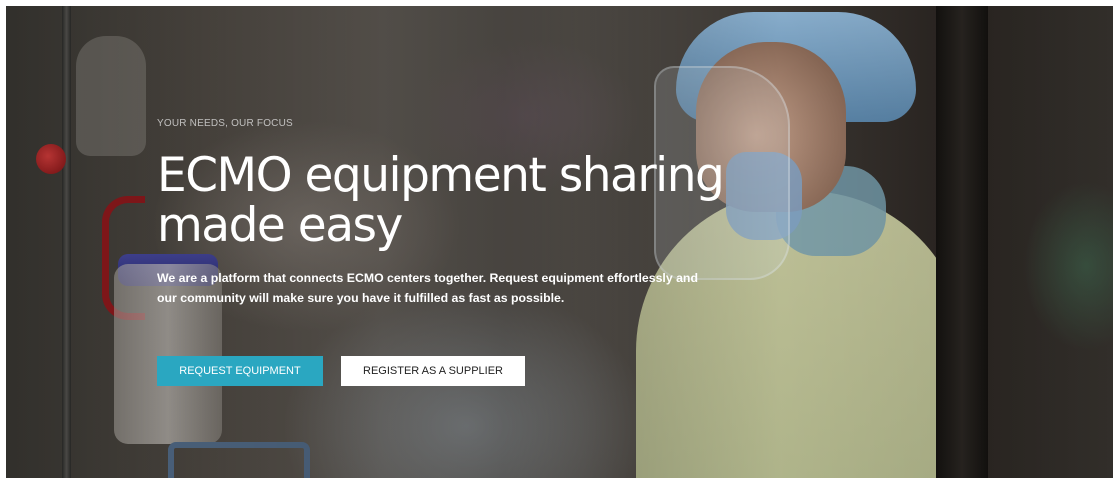 This screenshot has width=1115, height=484. I want to click on hero-cta-row: REQUEST EQUIPMENT REGISTER AS A SUPPLIER, so click(341, 371).